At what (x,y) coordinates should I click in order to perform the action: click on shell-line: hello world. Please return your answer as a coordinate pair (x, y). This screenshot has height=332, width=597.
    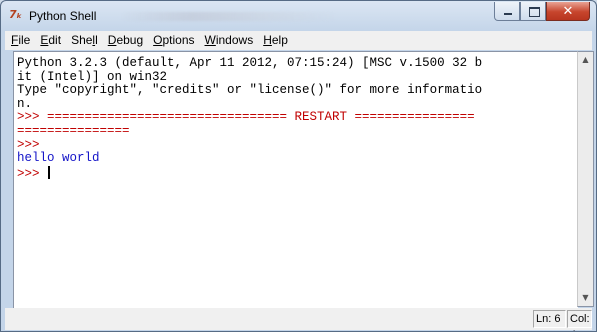
    Looking at the image, I should click on (58, 158).